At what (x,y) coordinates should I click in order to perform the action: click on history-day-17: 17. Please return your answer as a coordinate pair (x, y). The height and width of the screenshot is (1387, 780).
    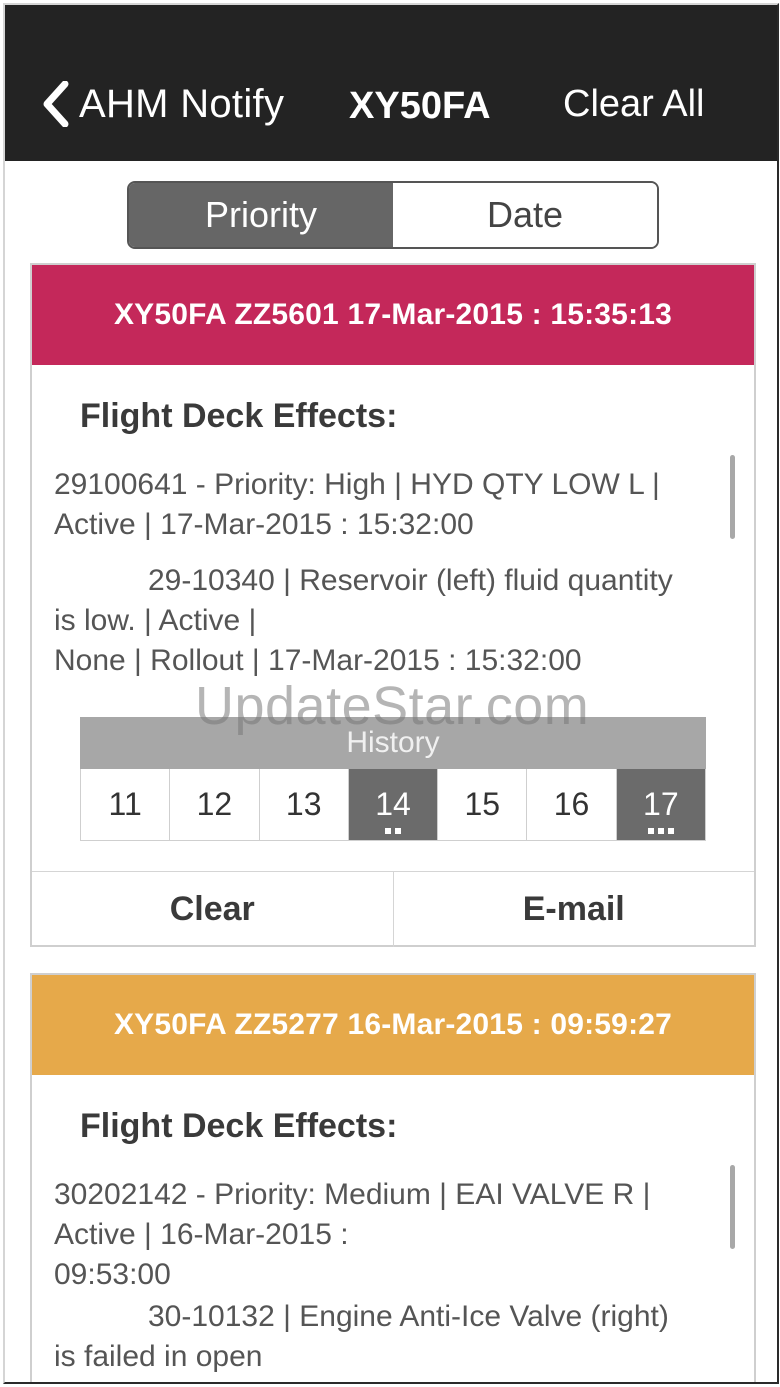
    Looking at the image, I should click on (661, 805).